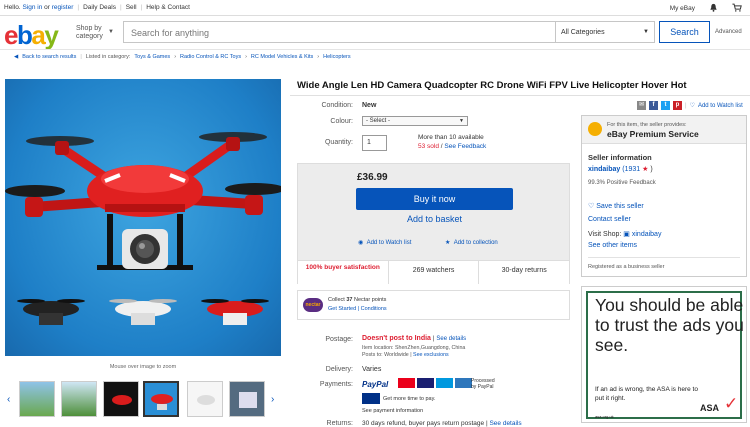 The image size is (750, 427). What do you see at coordinates (505, 423) in the screenshot?
I see `returns-details-link: See details` at bounding box center [505, 423].